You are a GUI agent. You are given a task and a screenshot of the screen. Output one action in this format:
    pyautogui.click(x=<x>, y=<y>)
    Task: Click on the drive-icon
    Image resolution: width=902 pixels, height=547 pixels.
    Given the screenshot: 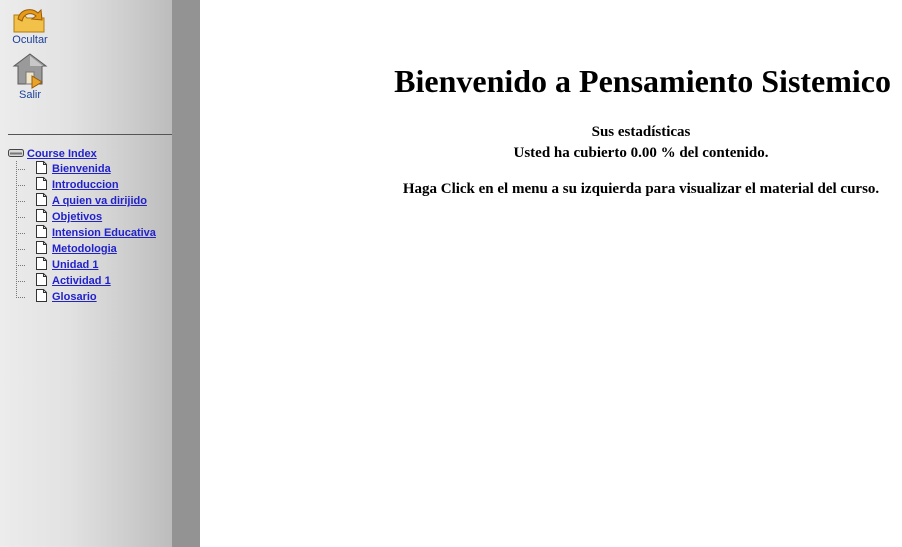 What is the action you would take?
    pyautogui.click(x=17, y=154)
    